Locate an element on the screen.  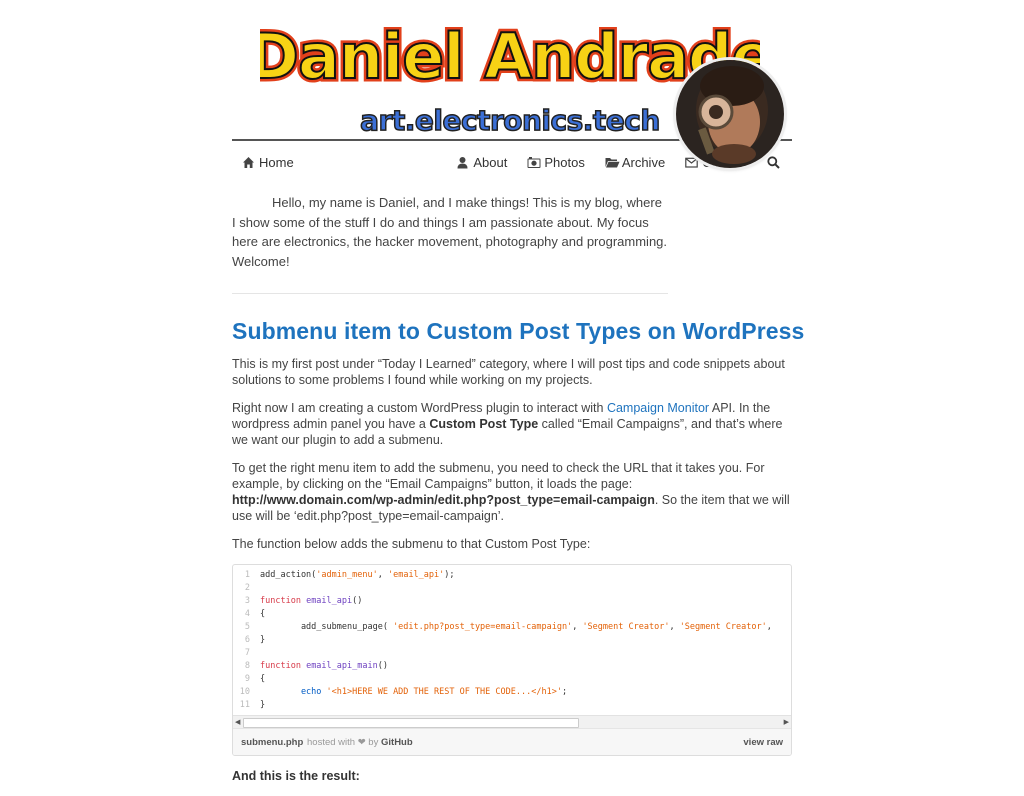
nav-archive-label: Archive is located at coordinates (643, 162).